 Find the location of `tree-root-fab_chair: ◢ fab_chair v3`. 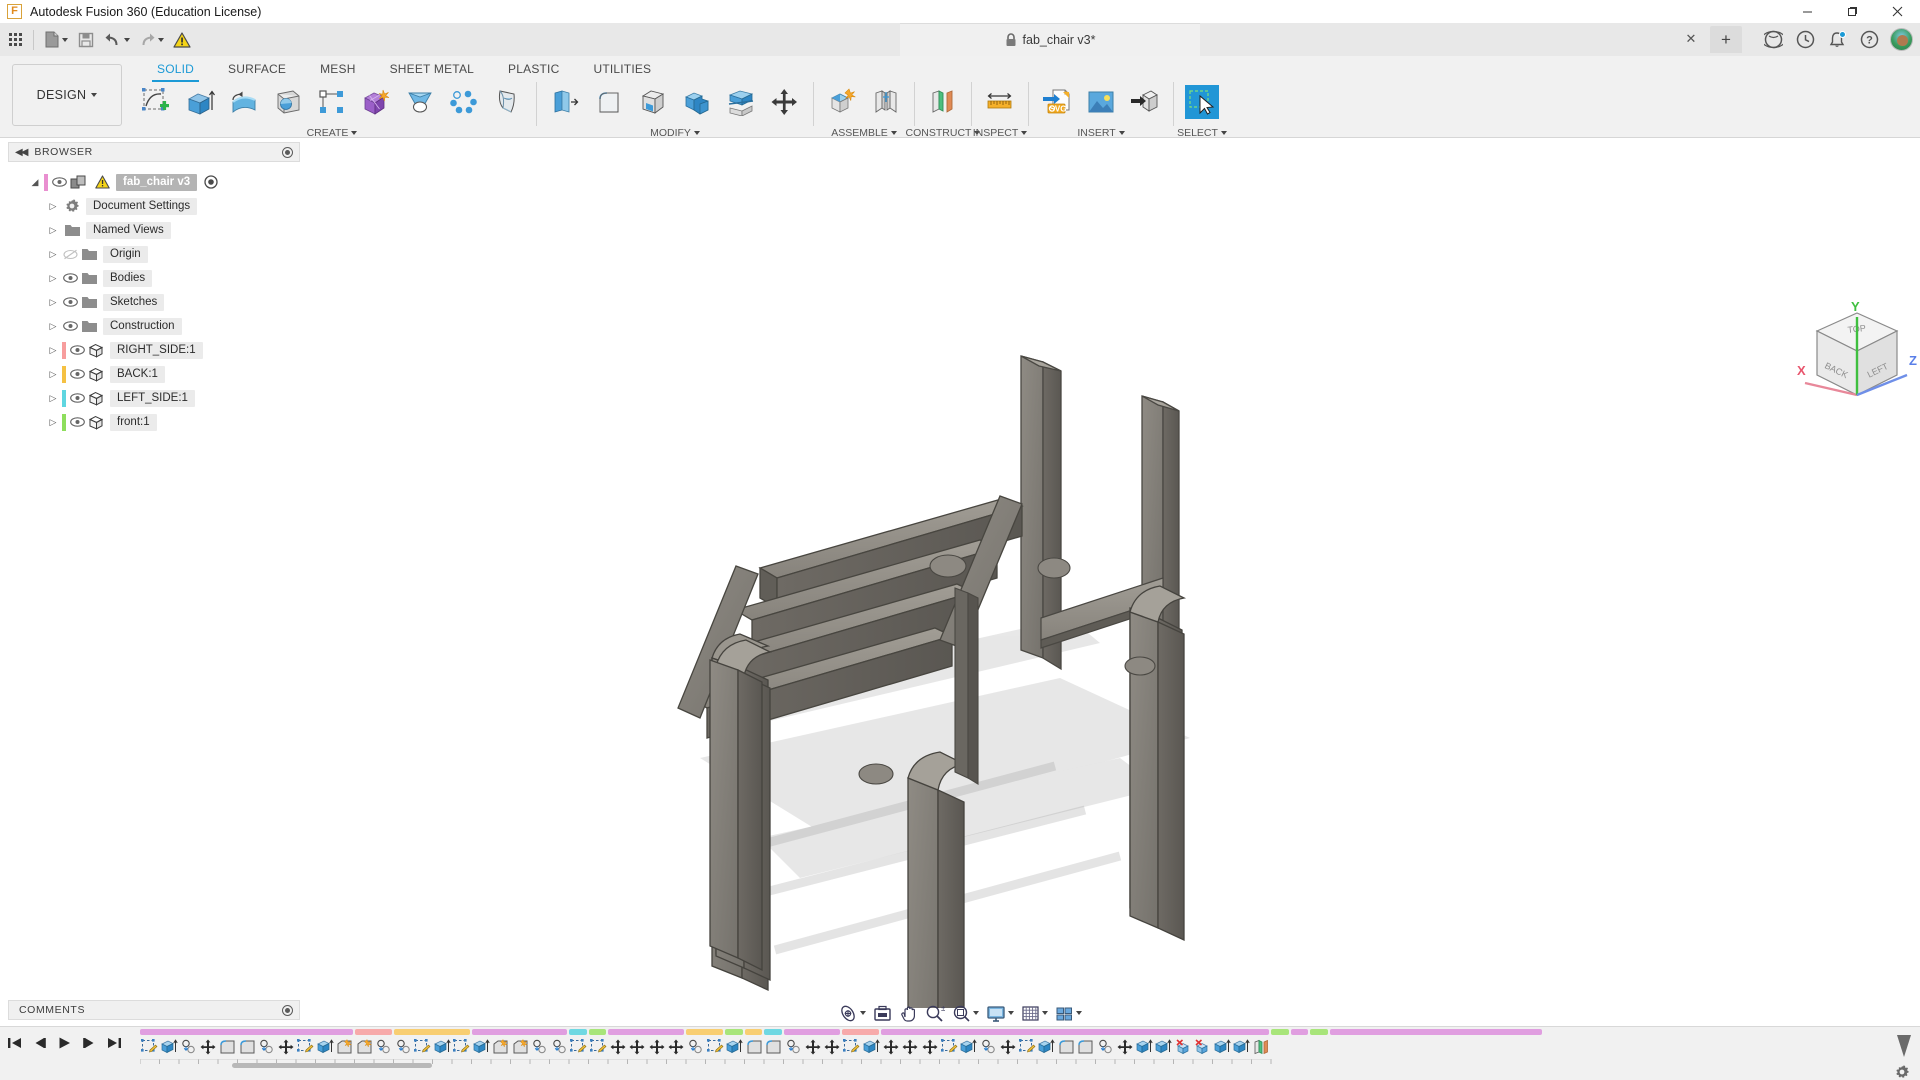

tree-root-fab_chair: ◢ fab_chair v3 is located at coordinates (154, 182).